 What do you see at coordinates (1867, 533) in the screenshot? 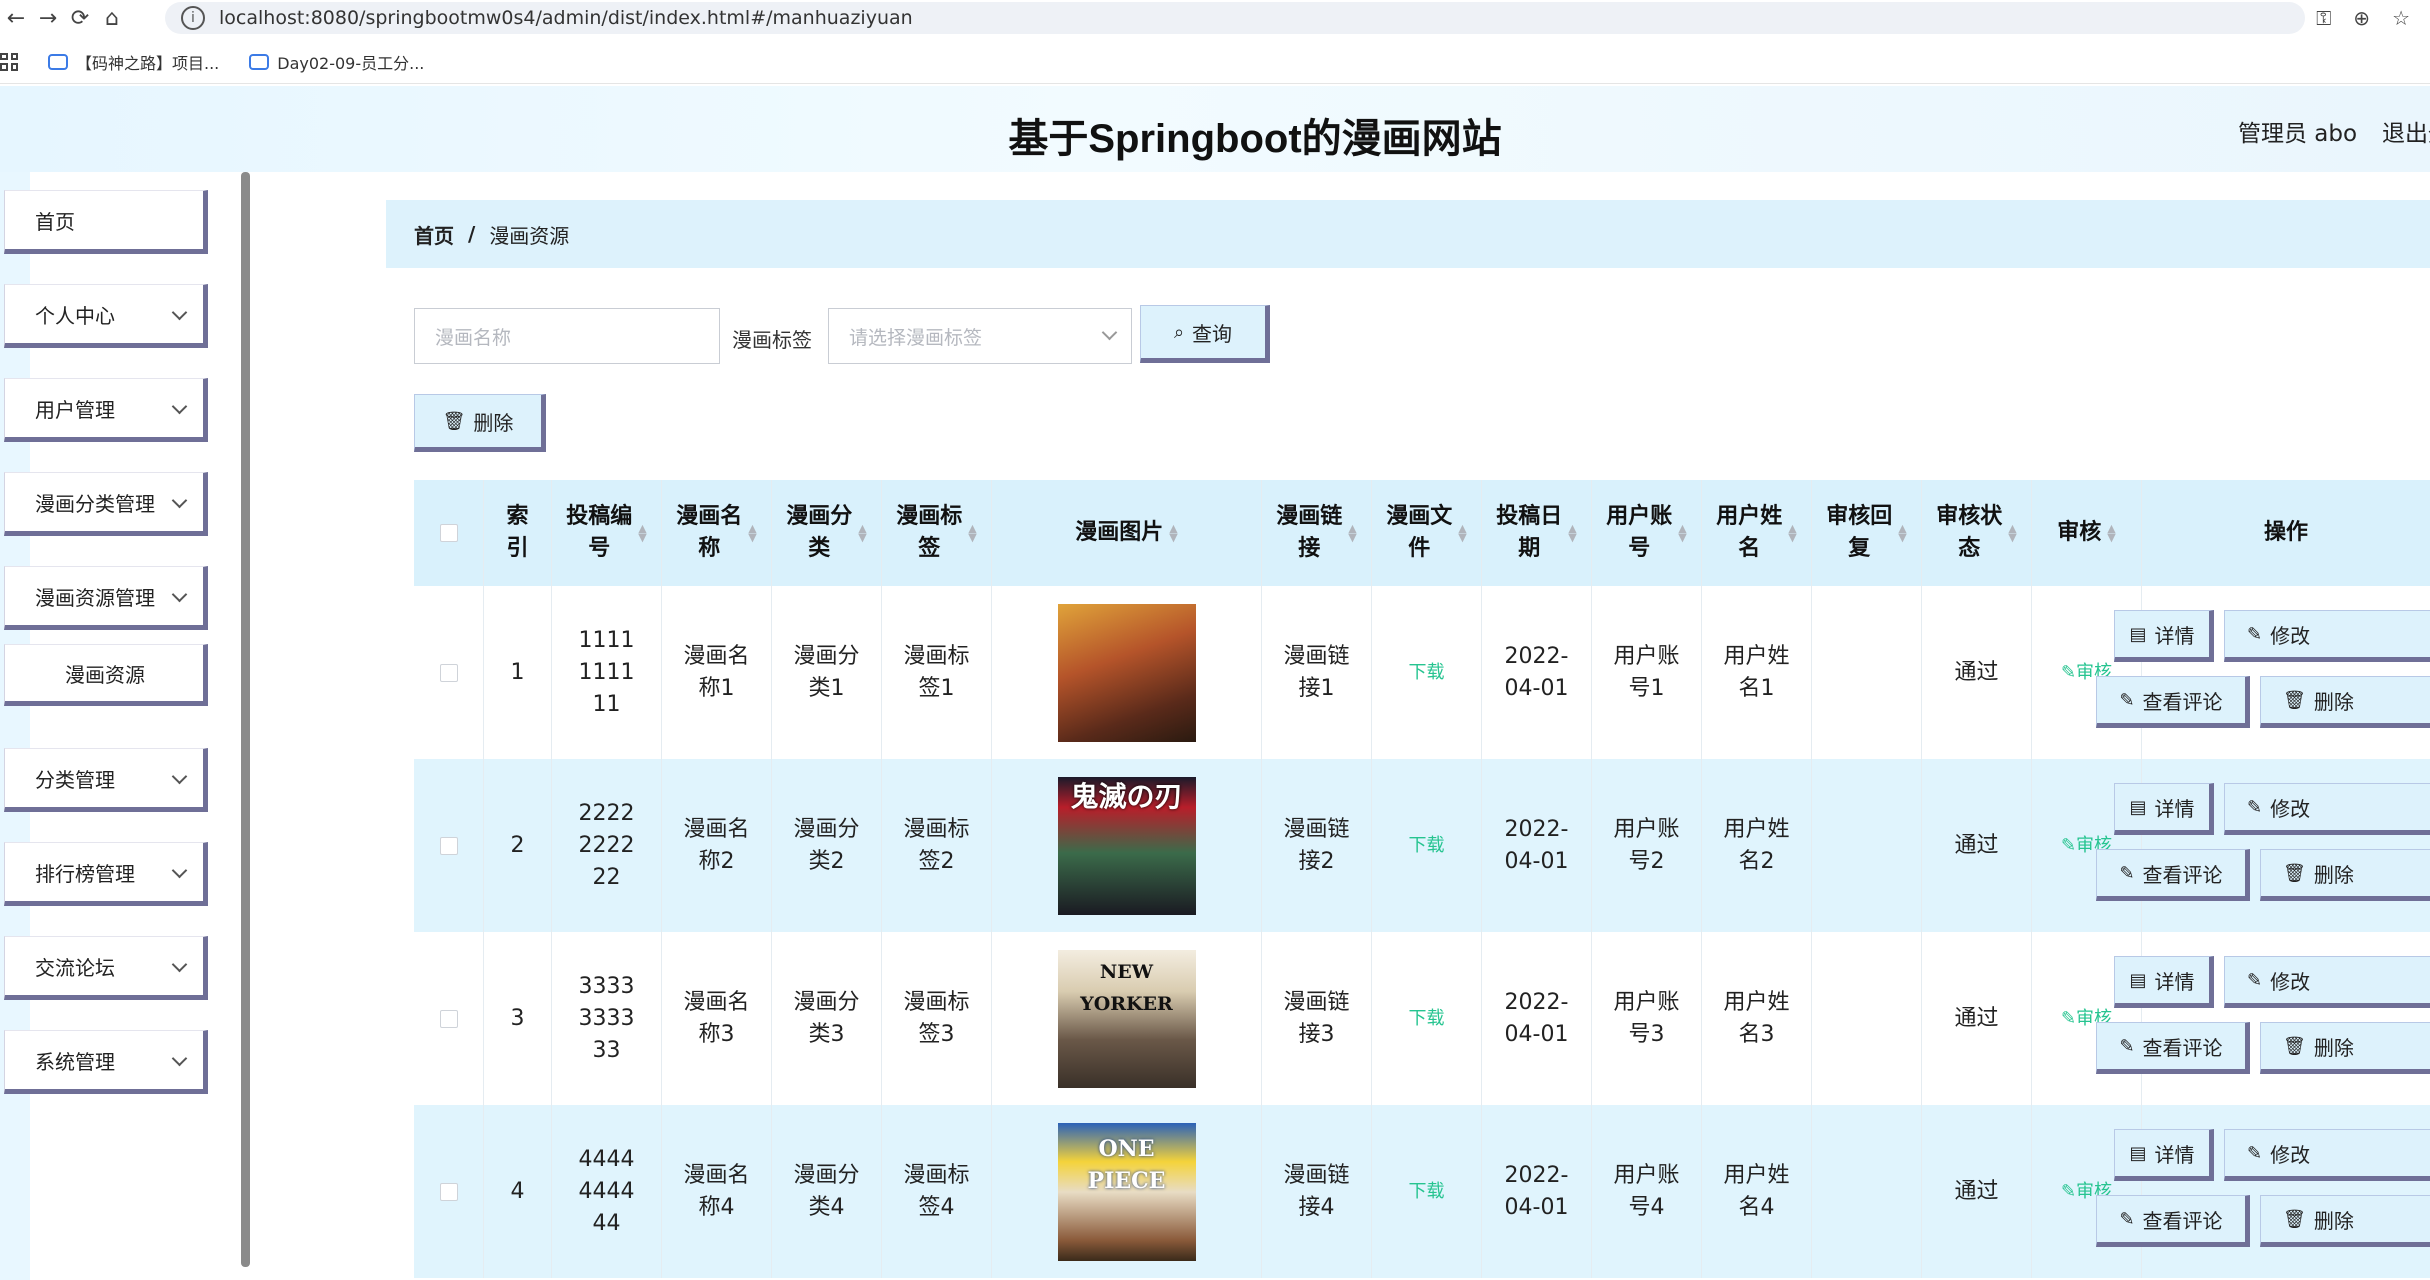
I see `header-reply: 审核回复 ▲ ▼` at bounding box center [1867, 533].